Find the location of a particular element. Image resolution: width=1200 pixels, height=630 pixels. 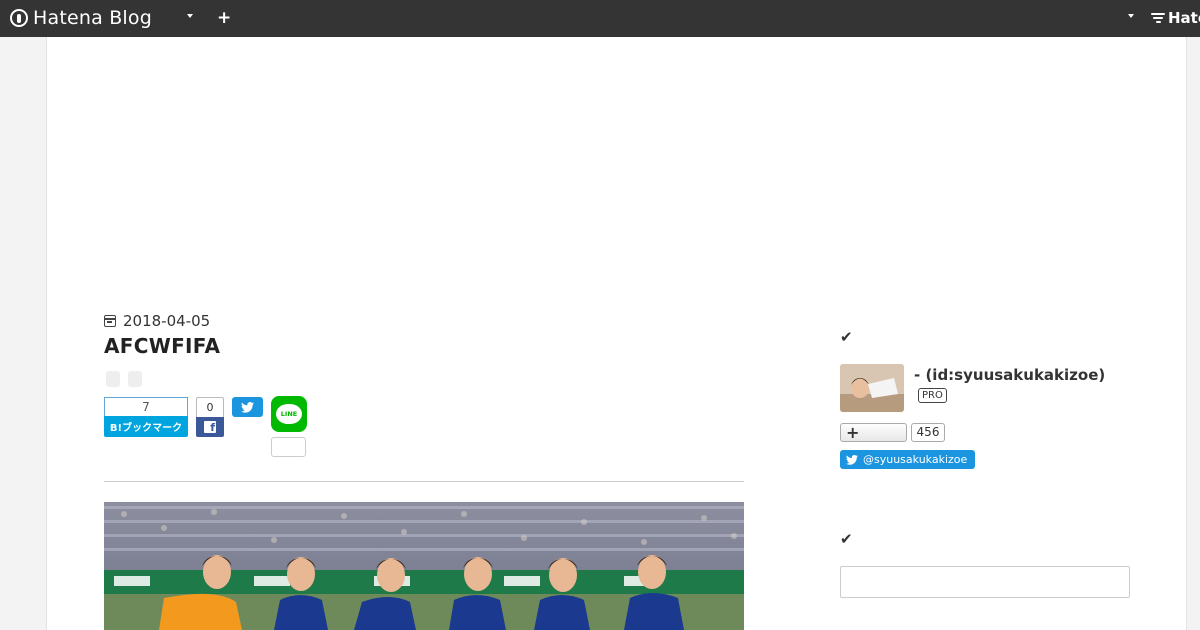

hatena-right-text: Hatena is located at coordinates (1184, 18).